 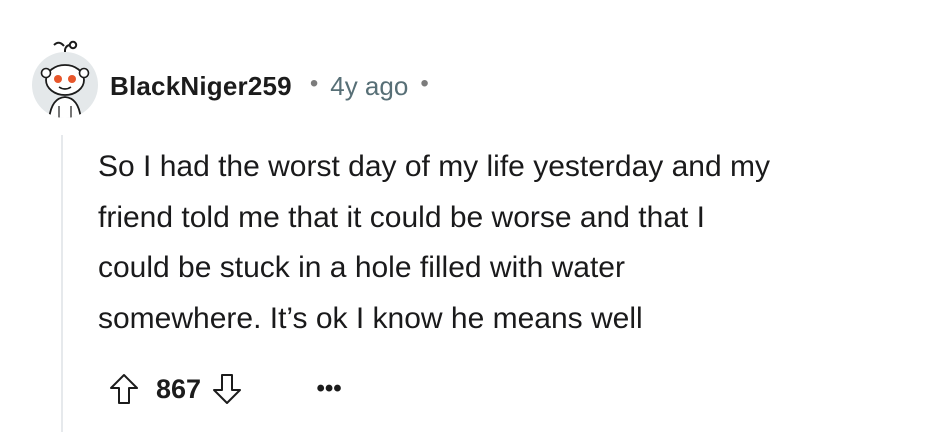 I want to click on vote-score: 867, so click(x=179, y=388).